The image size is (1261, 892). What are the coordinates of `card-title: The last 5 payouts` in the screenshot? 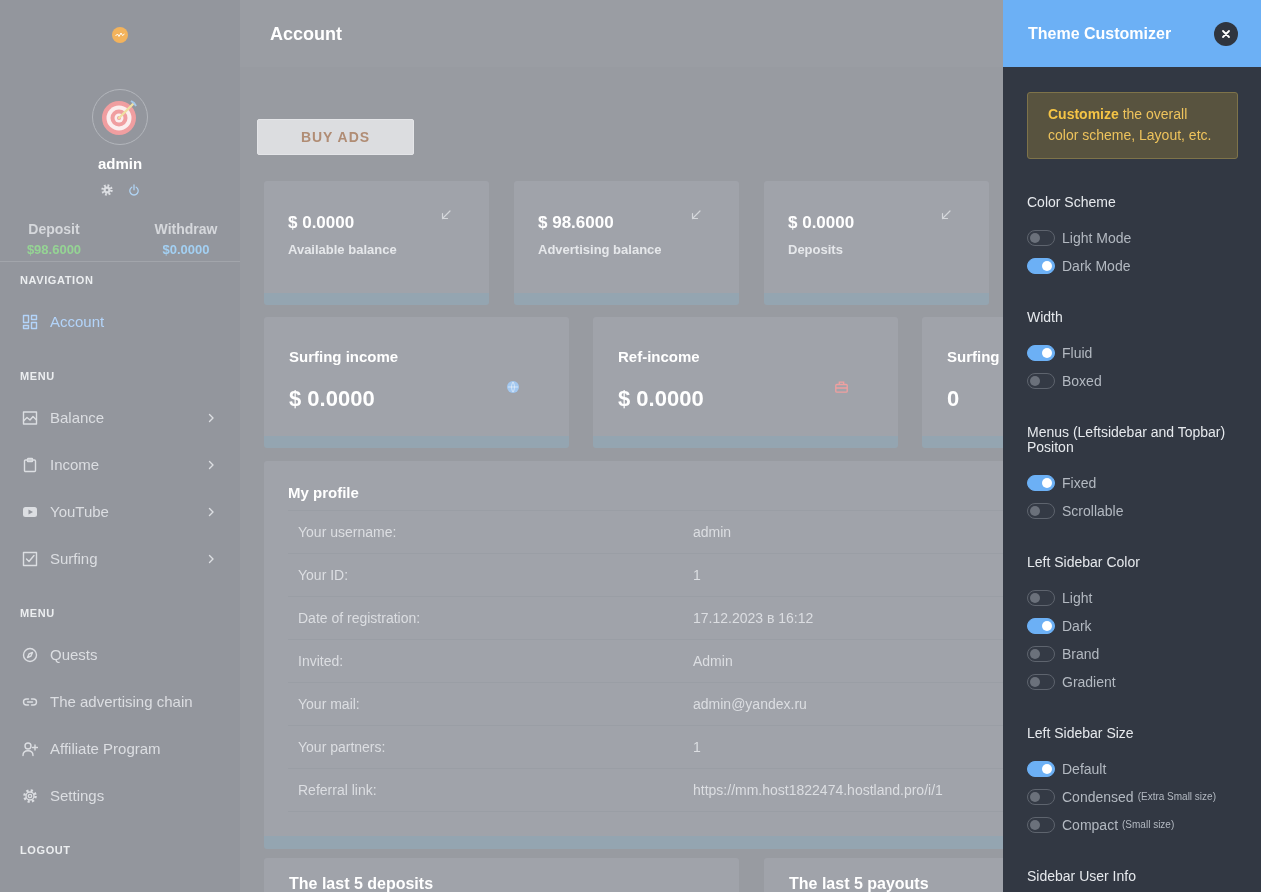 It's located at (859, 883).